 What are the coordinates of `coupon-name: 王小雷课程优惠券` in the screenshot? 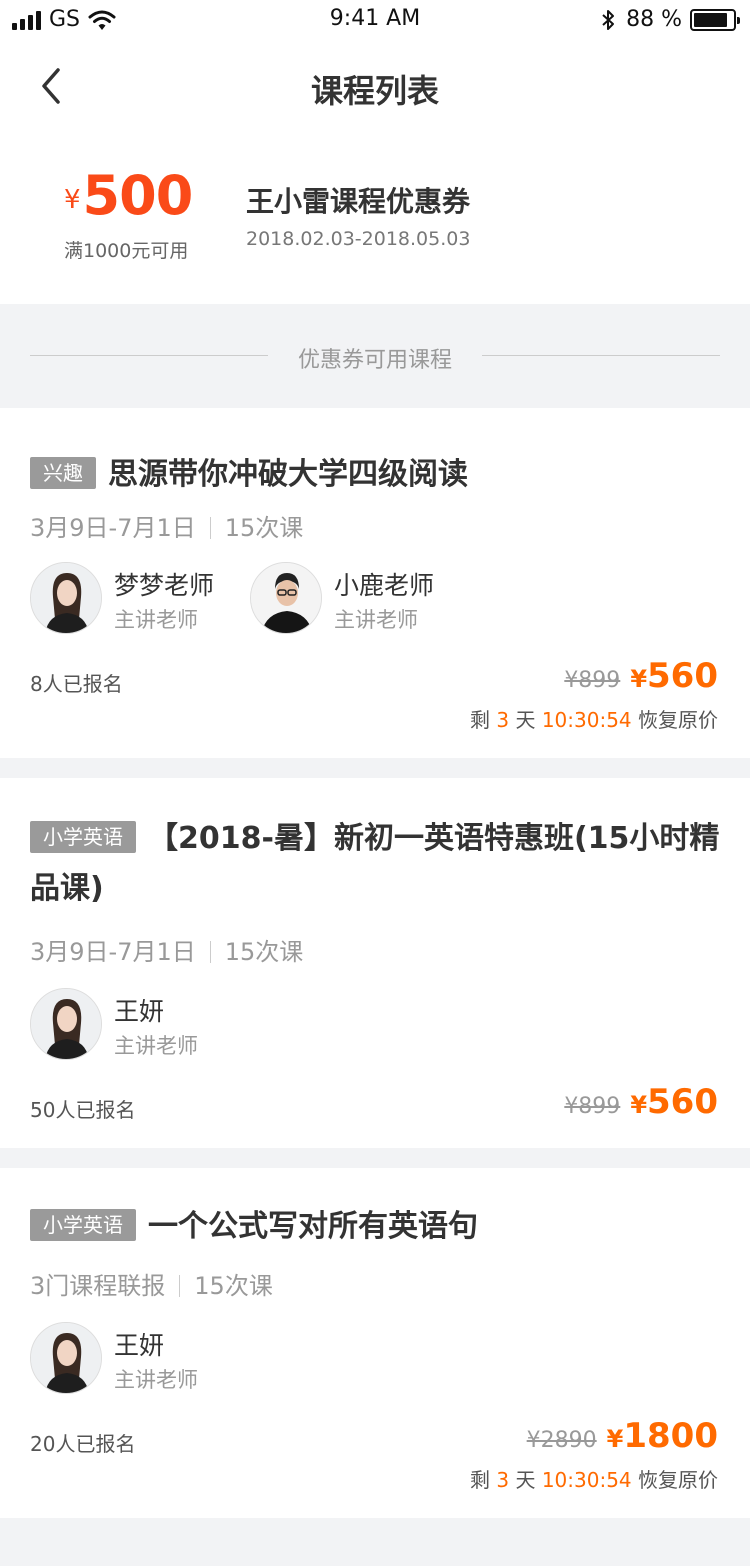 It's located at (358, 201).